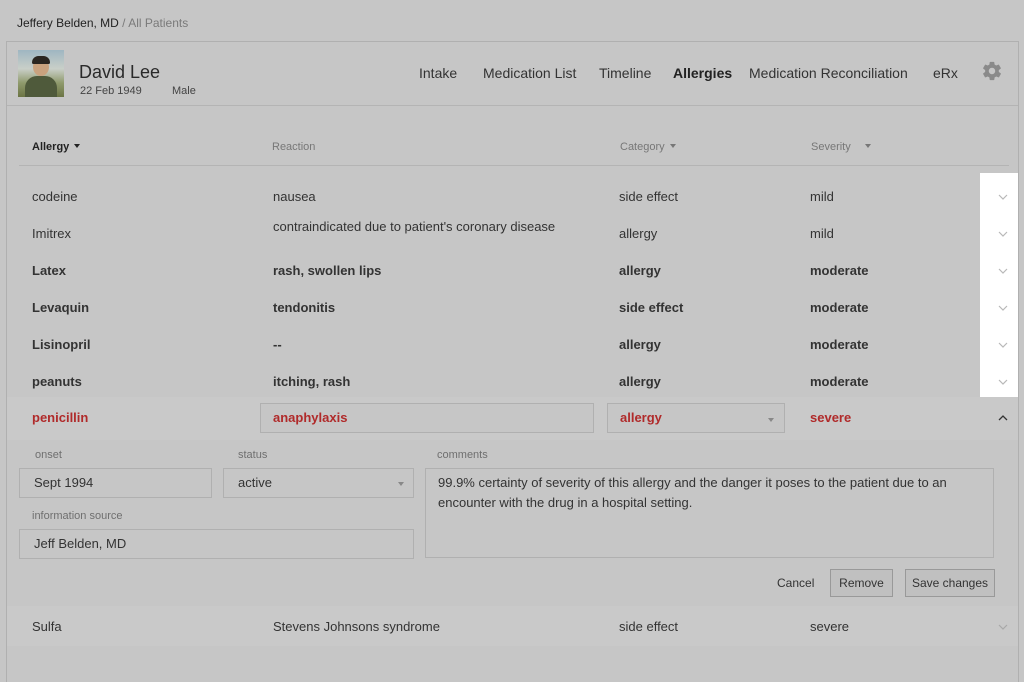  I want to click on breadcrumb-all-patients: All Patients, so click(158, 23).